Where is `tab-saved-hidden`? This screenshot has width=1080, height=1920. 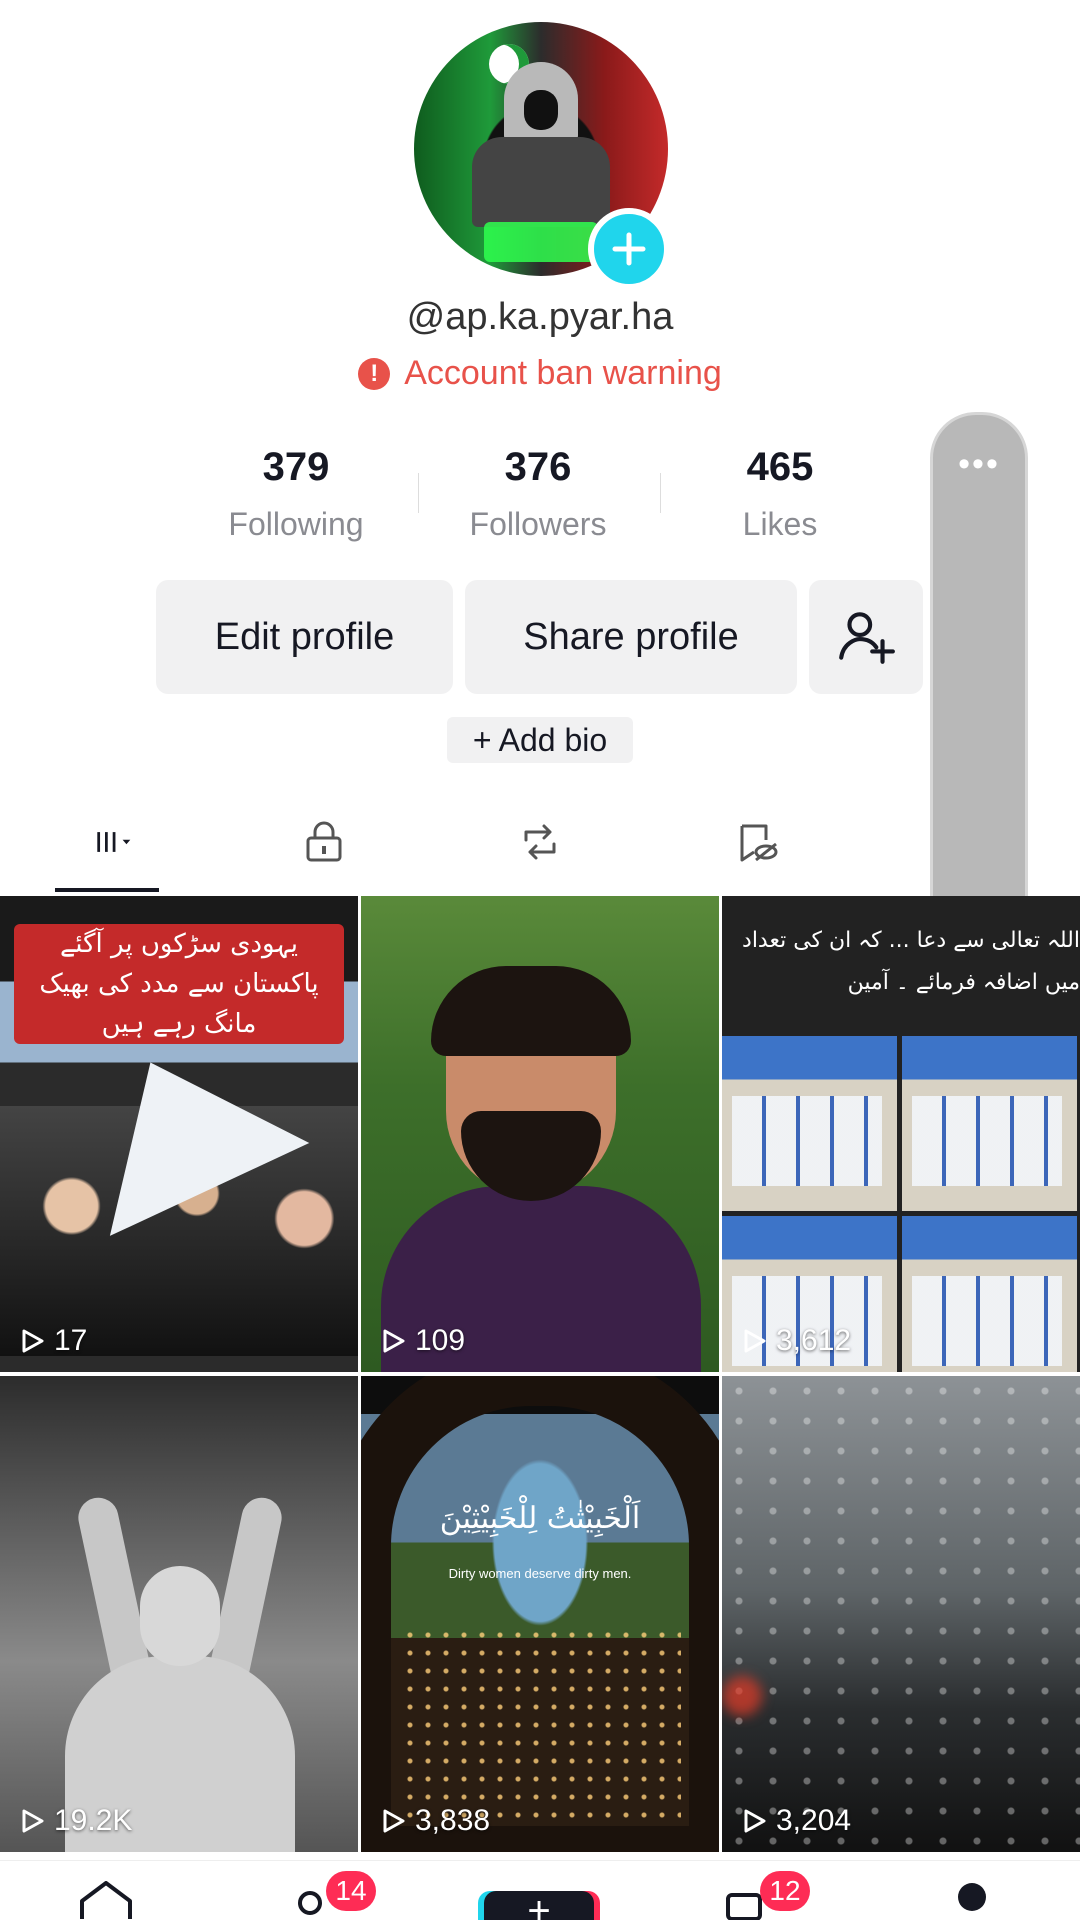
tab-saved-hidden is located at coordinates (756, 842).